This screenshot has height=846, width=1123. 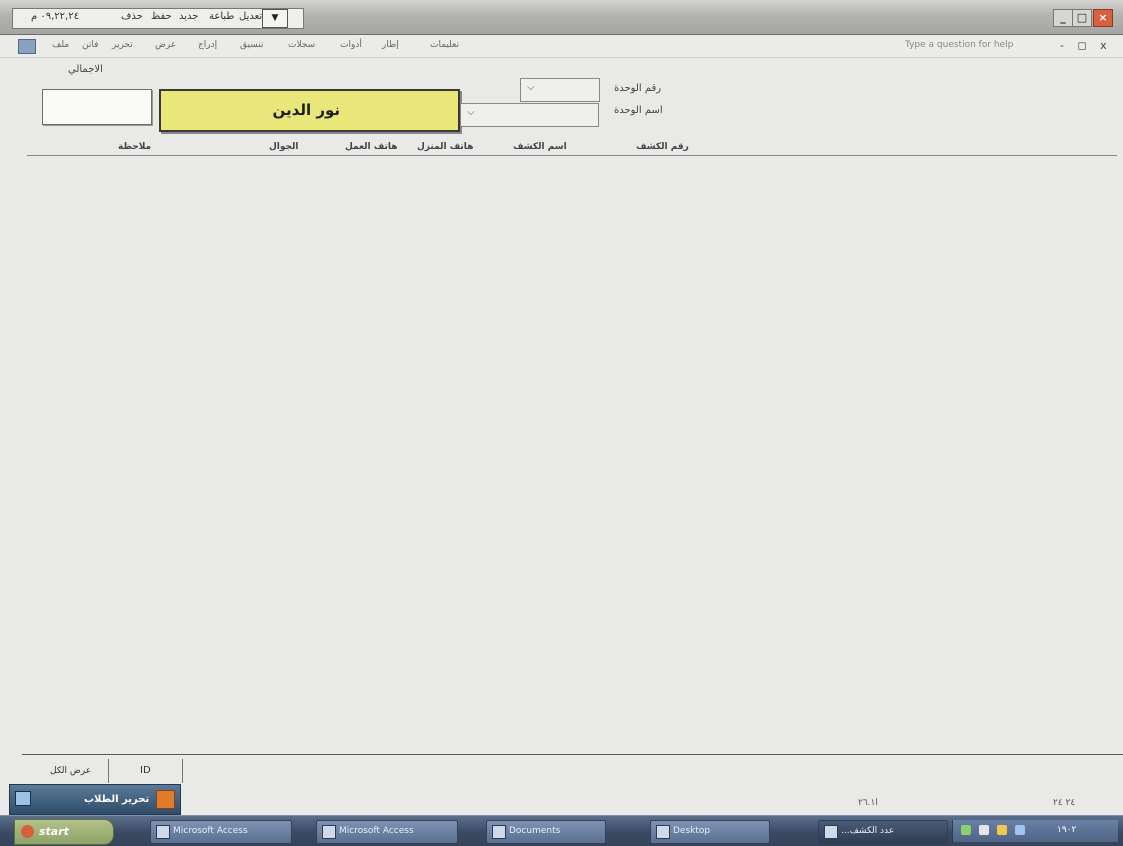 I want to click on menu-view: عرض, so click(x=165, y=45).